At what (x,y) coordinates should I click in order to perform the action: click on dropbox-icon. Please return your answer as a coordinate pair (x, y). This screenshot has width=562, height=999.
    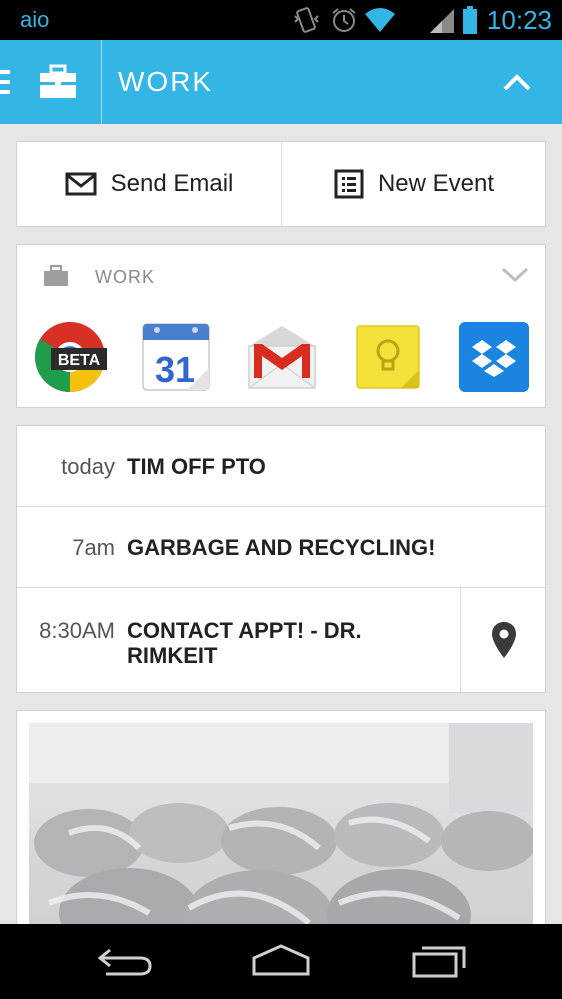
    Looking at the image, I should click on (494, 357).